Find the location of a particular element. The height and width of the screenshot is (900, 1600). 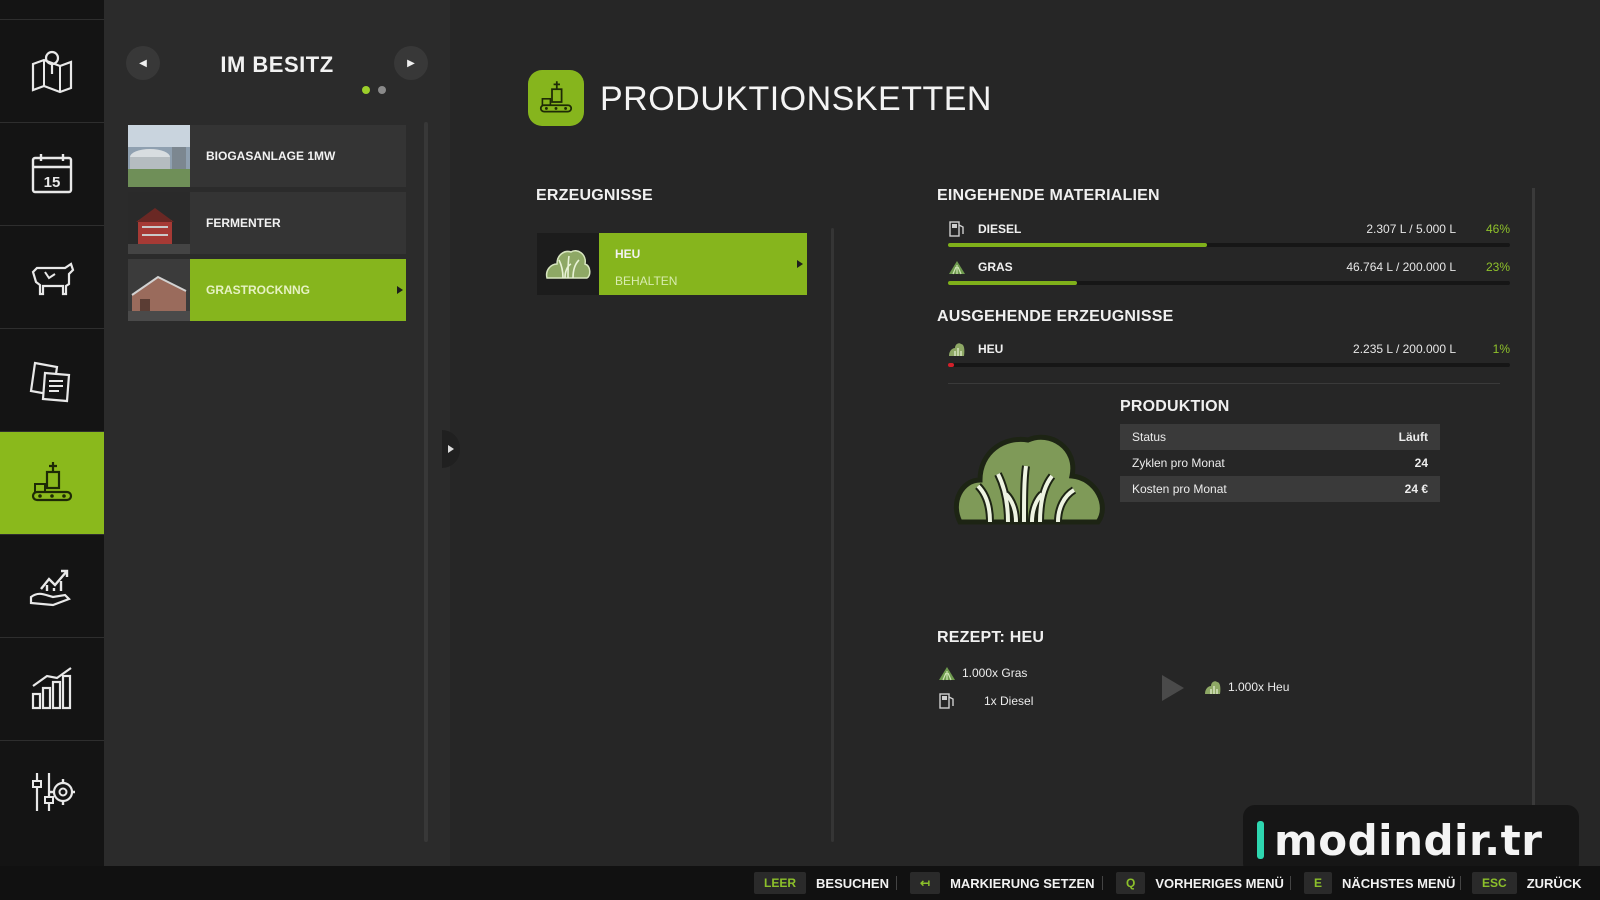

biogas-plant-thumbnail is located at coordinates (159, 156).